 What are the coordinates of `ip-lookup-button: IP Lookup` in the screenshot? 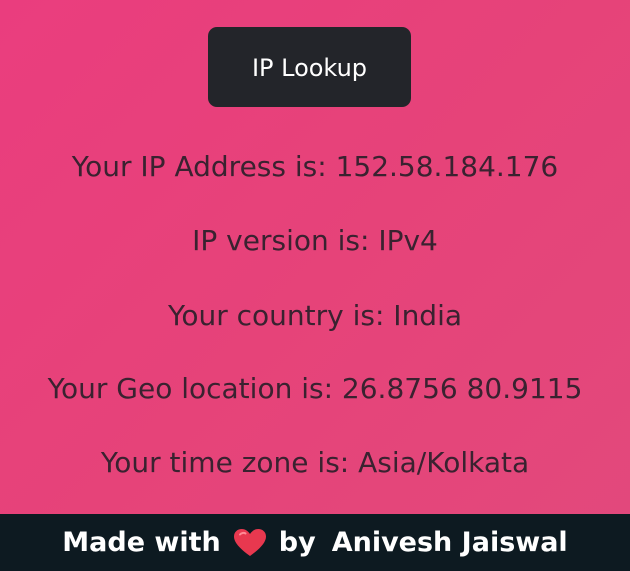 It's located at (309, 67).